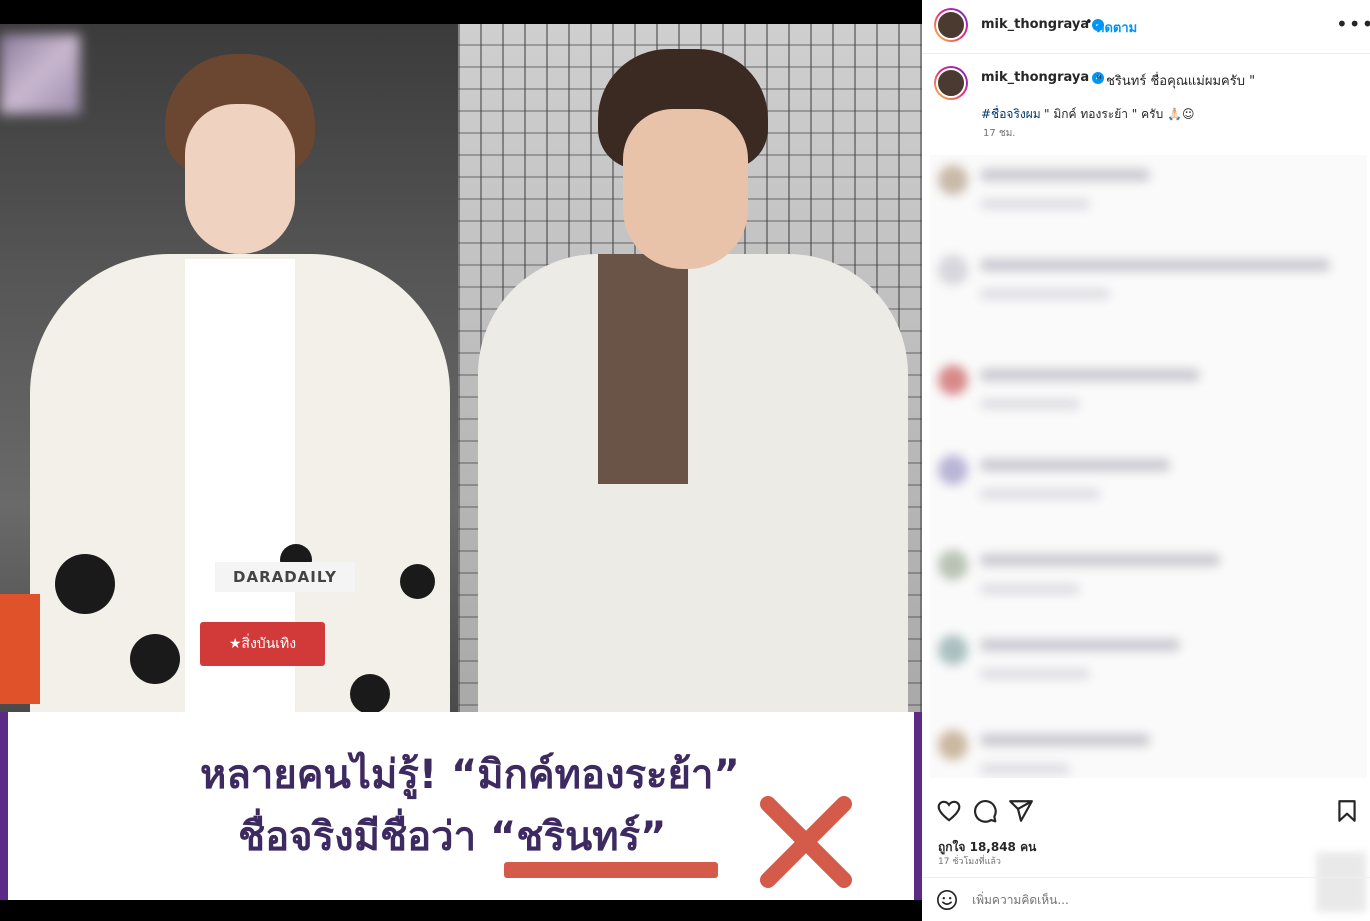 This screenshot has height=921, width=1370. I want to click on news-logo: ★สิ่งบันเทิง, so click(262, 644).